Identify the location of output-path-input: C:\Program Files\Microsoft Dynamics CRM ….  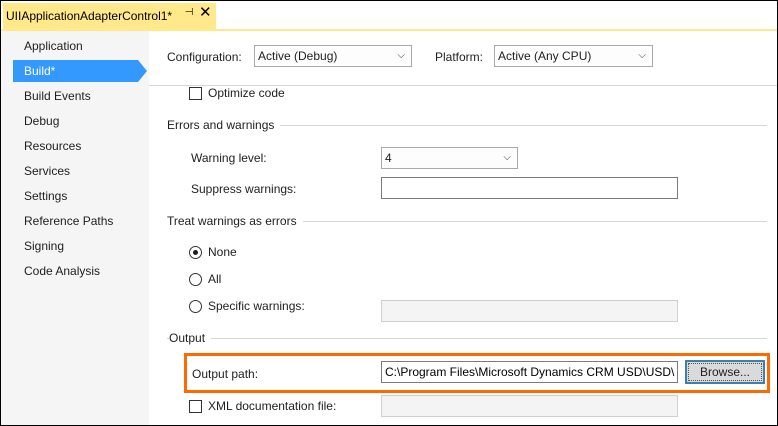
(529, 372).